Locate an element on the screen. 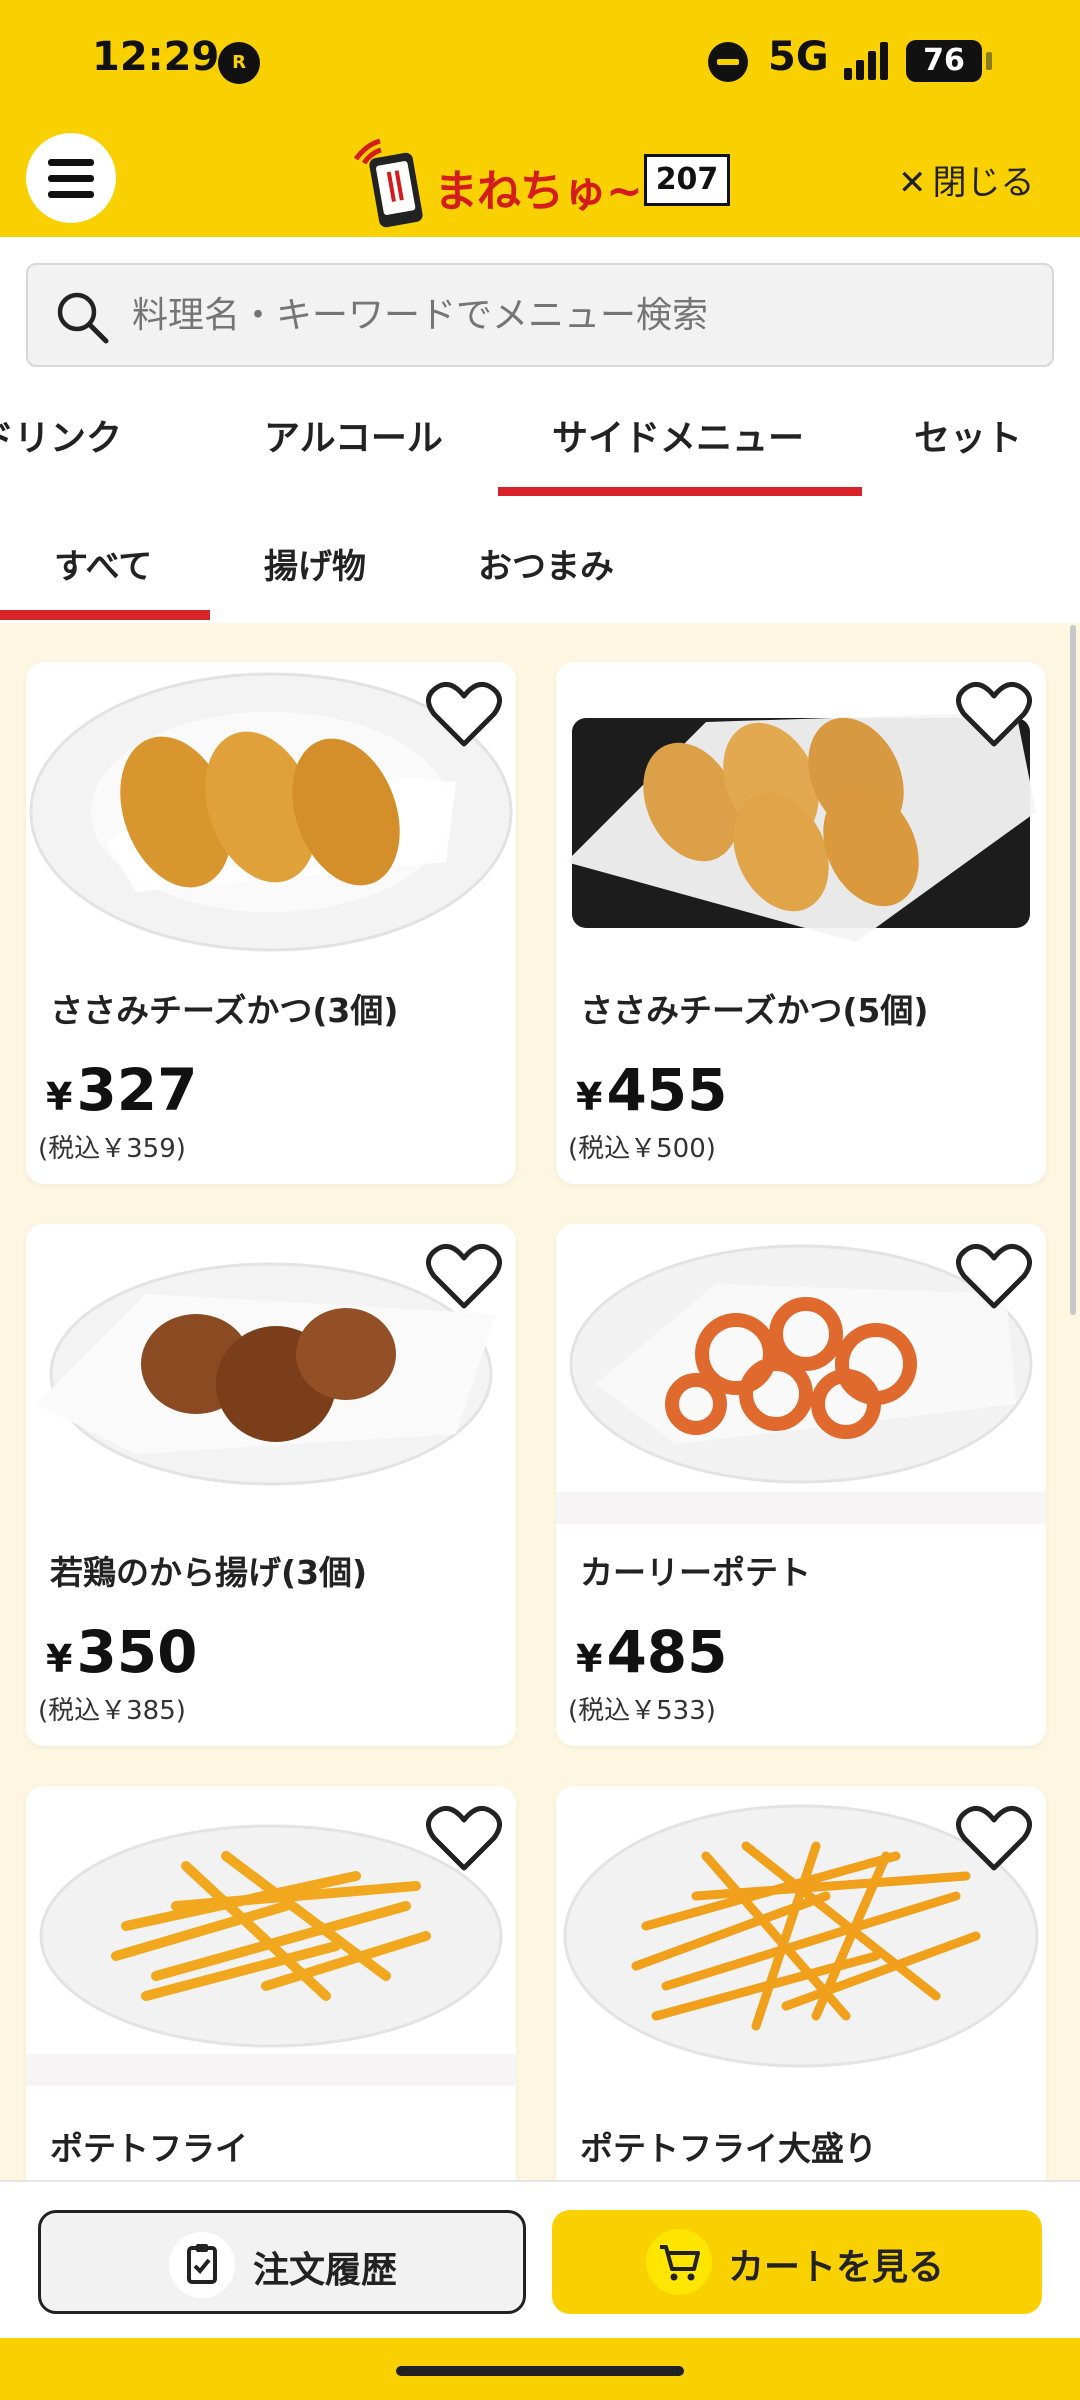  menu-item-card: ささみチーズかつ(5個) ¥455 (税込￥500) is located at coordinates (801, 923).